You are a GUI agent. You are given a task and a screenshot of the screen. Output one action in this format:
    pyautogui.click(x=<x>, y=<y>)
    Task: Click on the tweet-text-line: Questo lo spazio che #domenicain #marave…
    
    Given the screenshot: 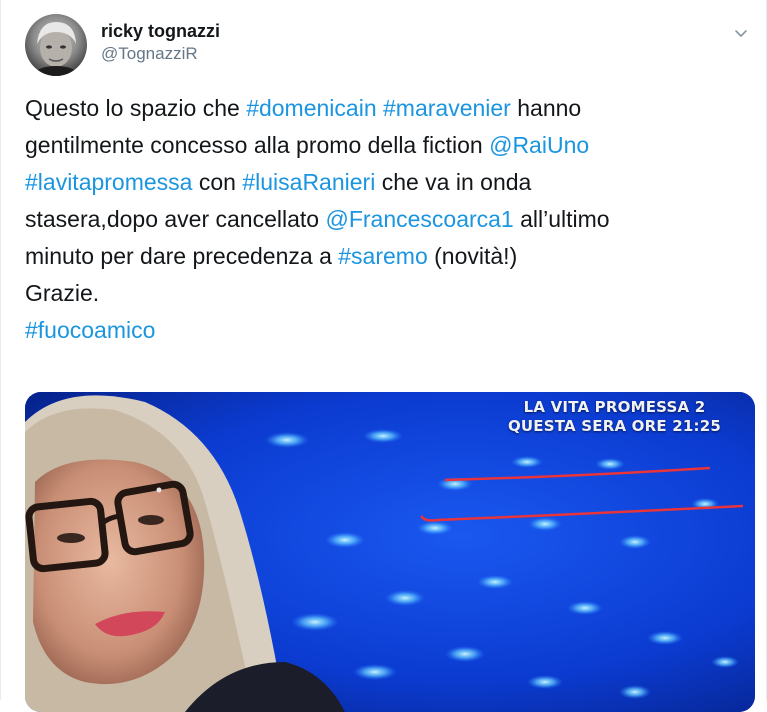 What is the action you would take?
    pyautogui.click(x=387, y=108)
    